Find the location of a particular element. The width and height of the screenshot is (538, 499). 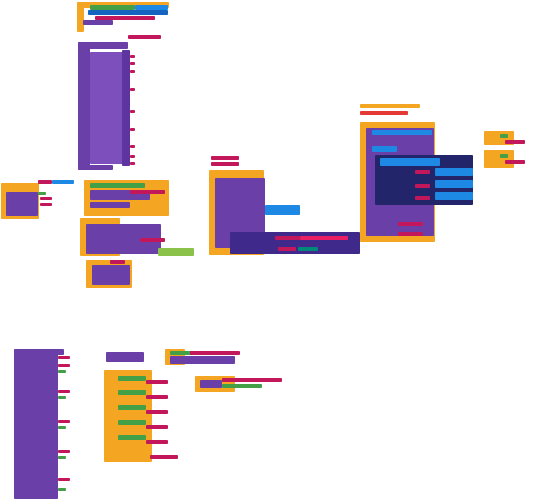

procedure-block-small is located at coordinates (98, 22).